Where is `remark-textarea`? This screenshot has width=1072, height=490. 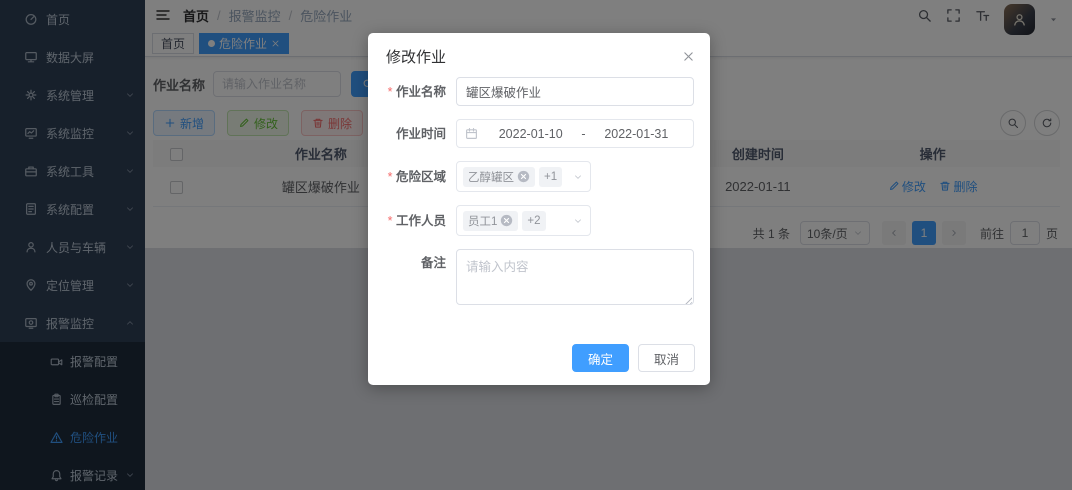
remark-textarea is located at coordinates (575, 277).